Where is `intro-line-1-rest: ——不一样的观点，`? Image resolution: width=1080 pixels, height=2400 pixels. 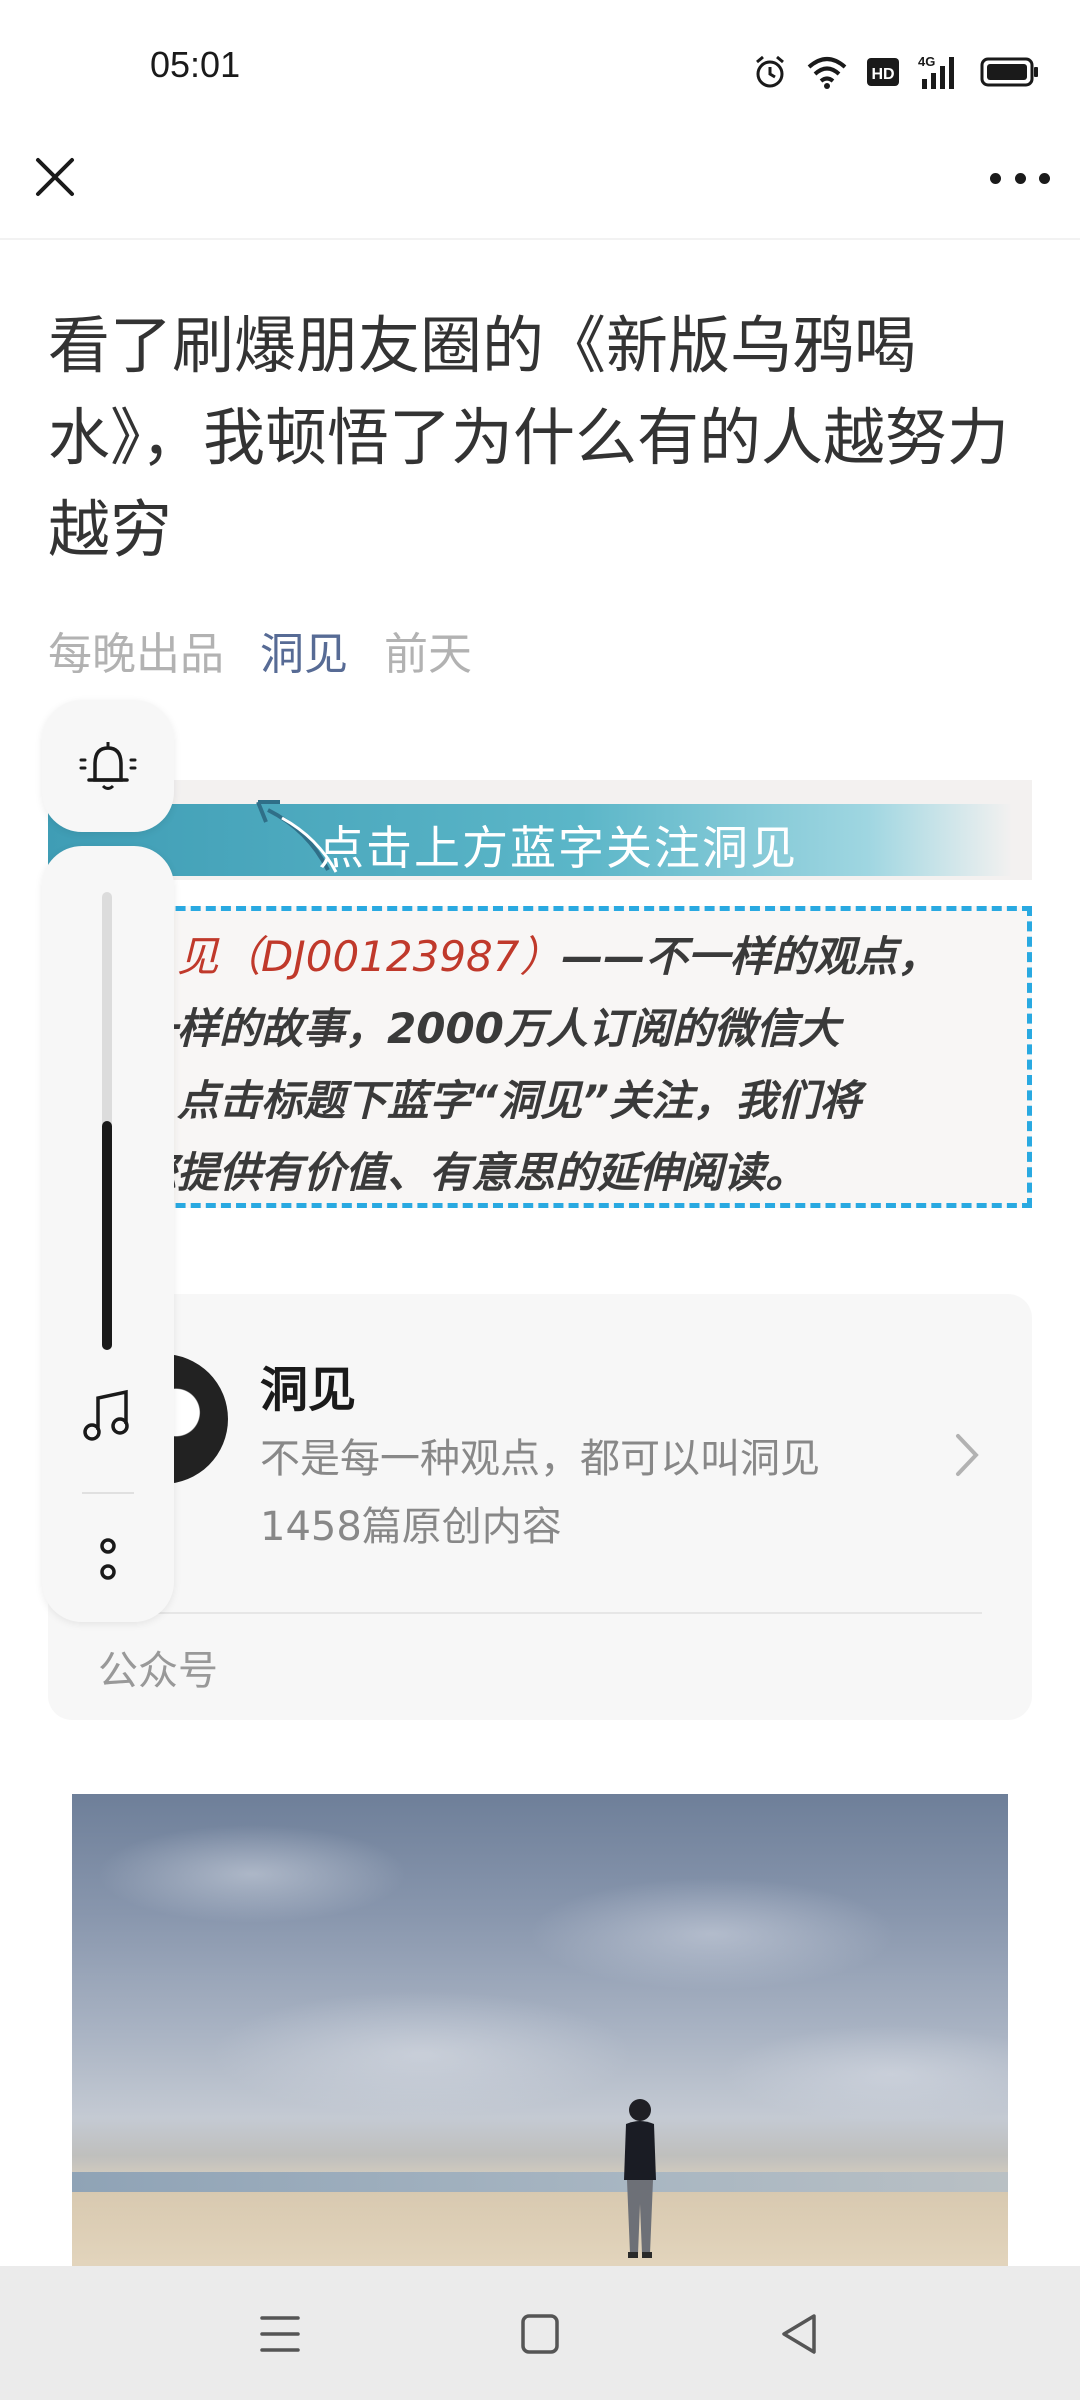 intro-line-1-rest: ——不一样的观点， is located at coordinates (750, 956).